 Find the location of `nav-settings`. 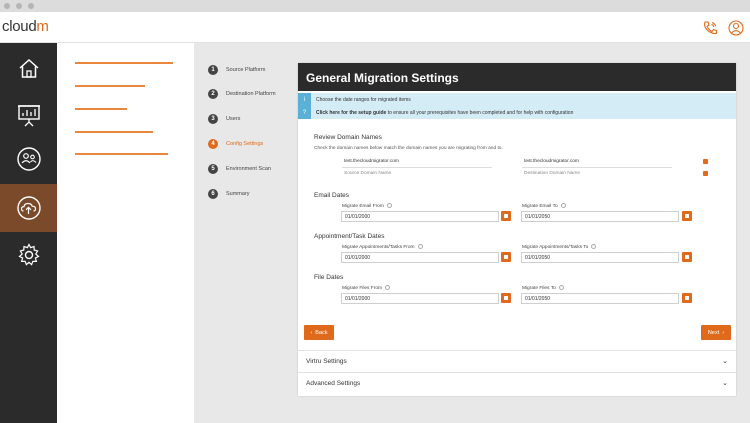

nav-settings is located at coordinates (28, 255).